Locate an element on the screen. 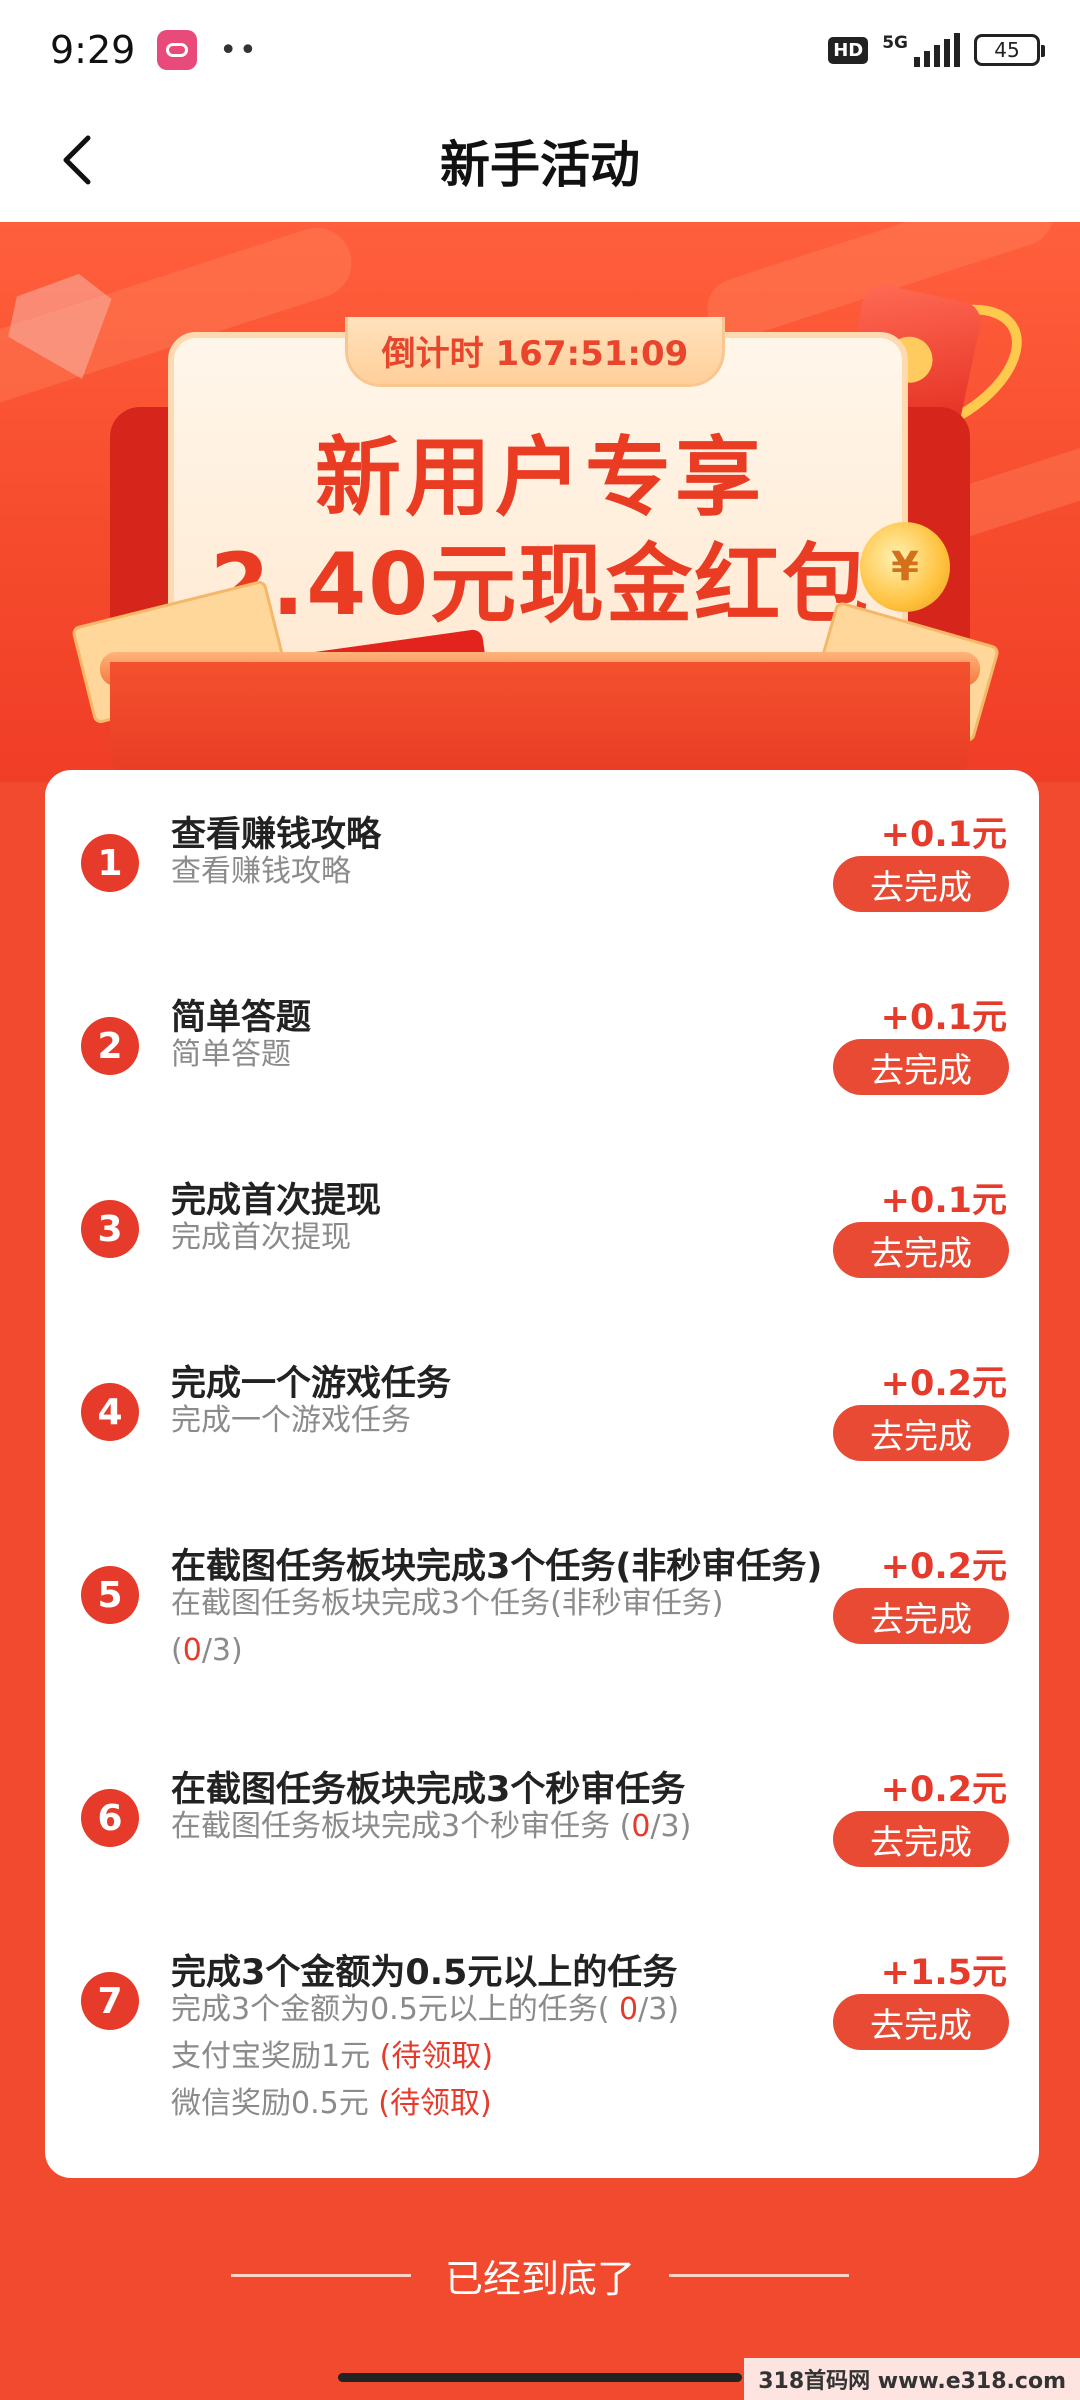 The image size is (1080, 2400). hd-icon: HD is located at coordinates (848, 50).